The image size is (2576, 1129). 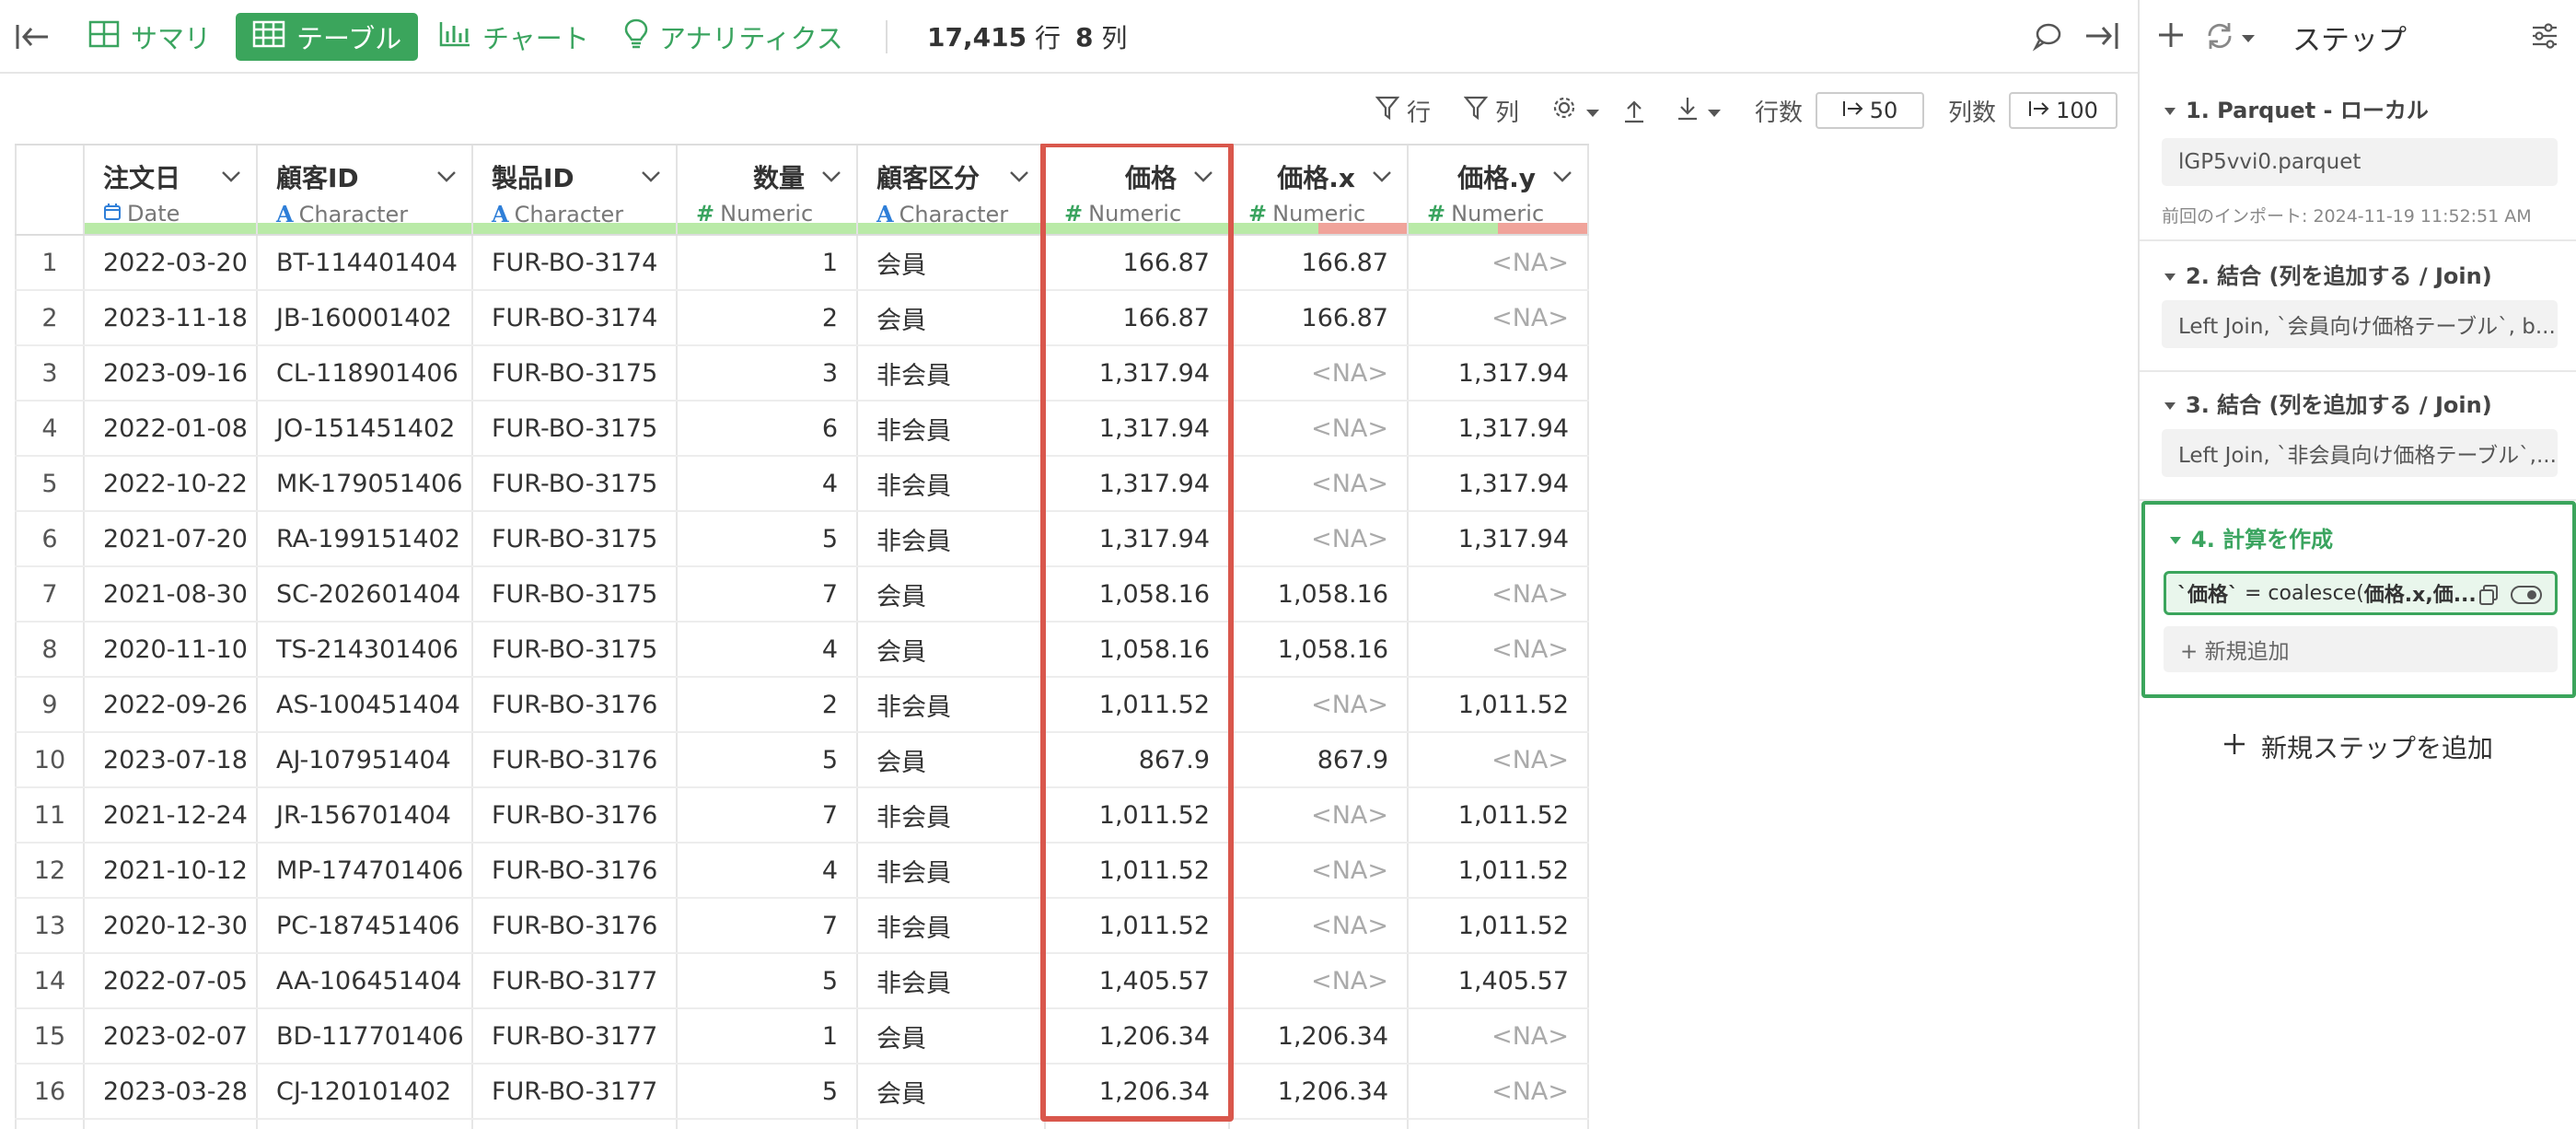 What do you see at coordinates (365, 373) in the screenshot?
I see `table-cell: CL-118901406` at bounding box center [365, 373].